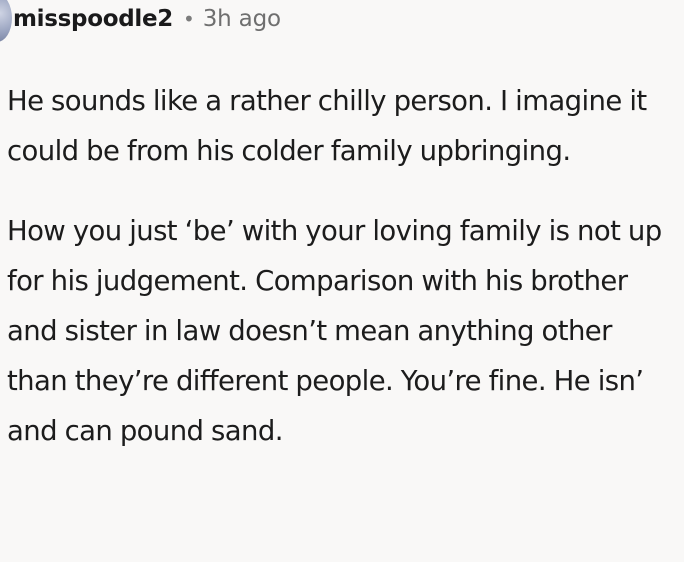 The image size is (684, 562). What do you see at coordinates (242, 19) in the screenshot?
I see `comment-timestamp: 3h ago` at bounding box center [242, 19].